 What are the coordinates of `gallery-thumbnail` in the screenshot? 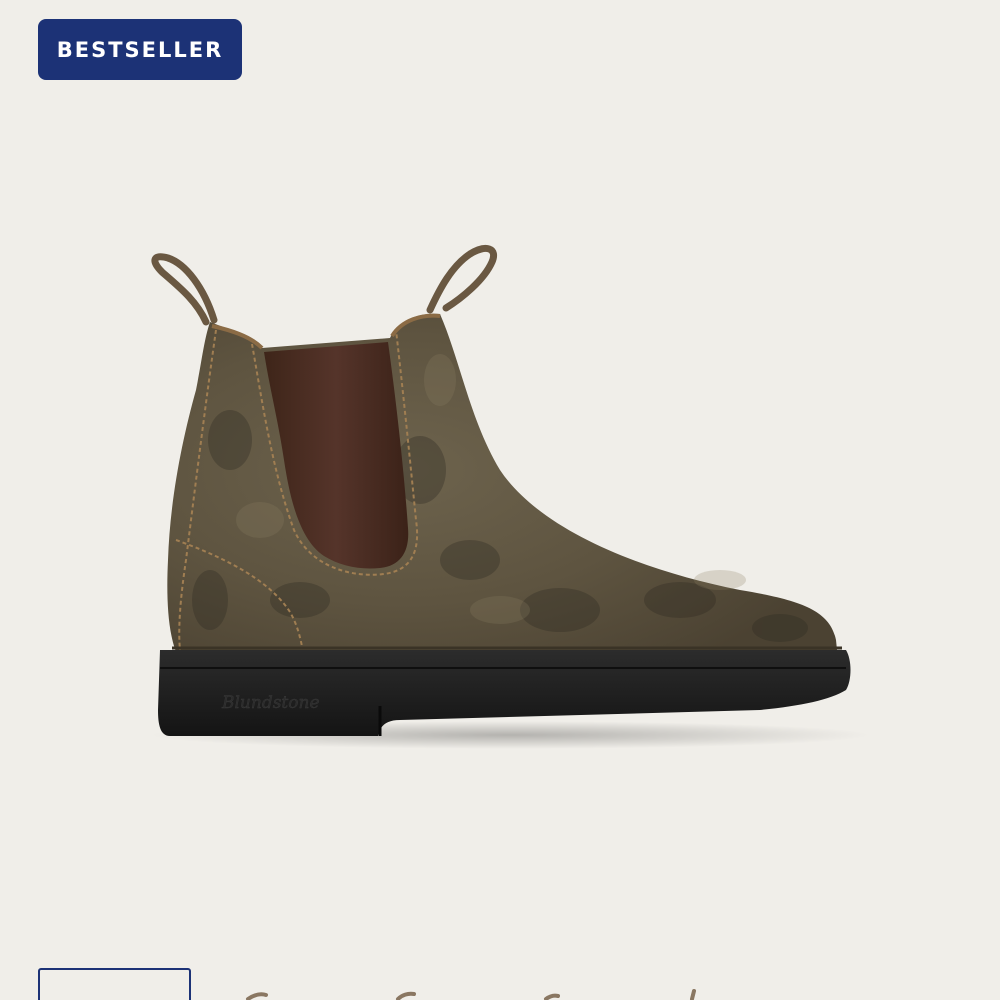 It's located at (114, 984).